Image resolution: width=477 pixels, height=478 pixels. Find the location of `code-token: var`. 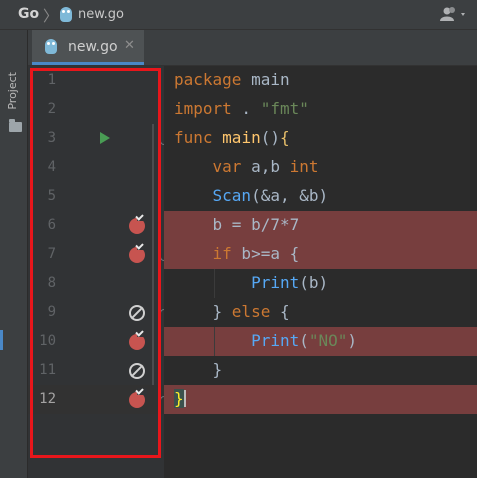

code-token: var is located at coordinates (227, 166).